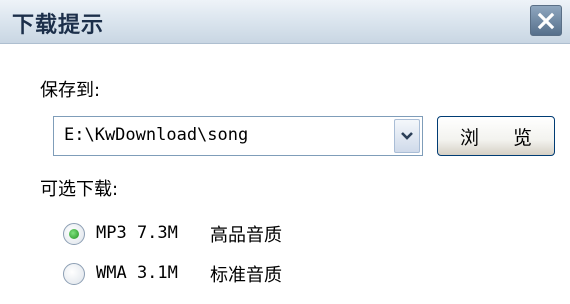  What do you see at coordinates (285, 22) in the screenshot?
I see `title-bar: 下载提示` at bounding box center [285, 22].